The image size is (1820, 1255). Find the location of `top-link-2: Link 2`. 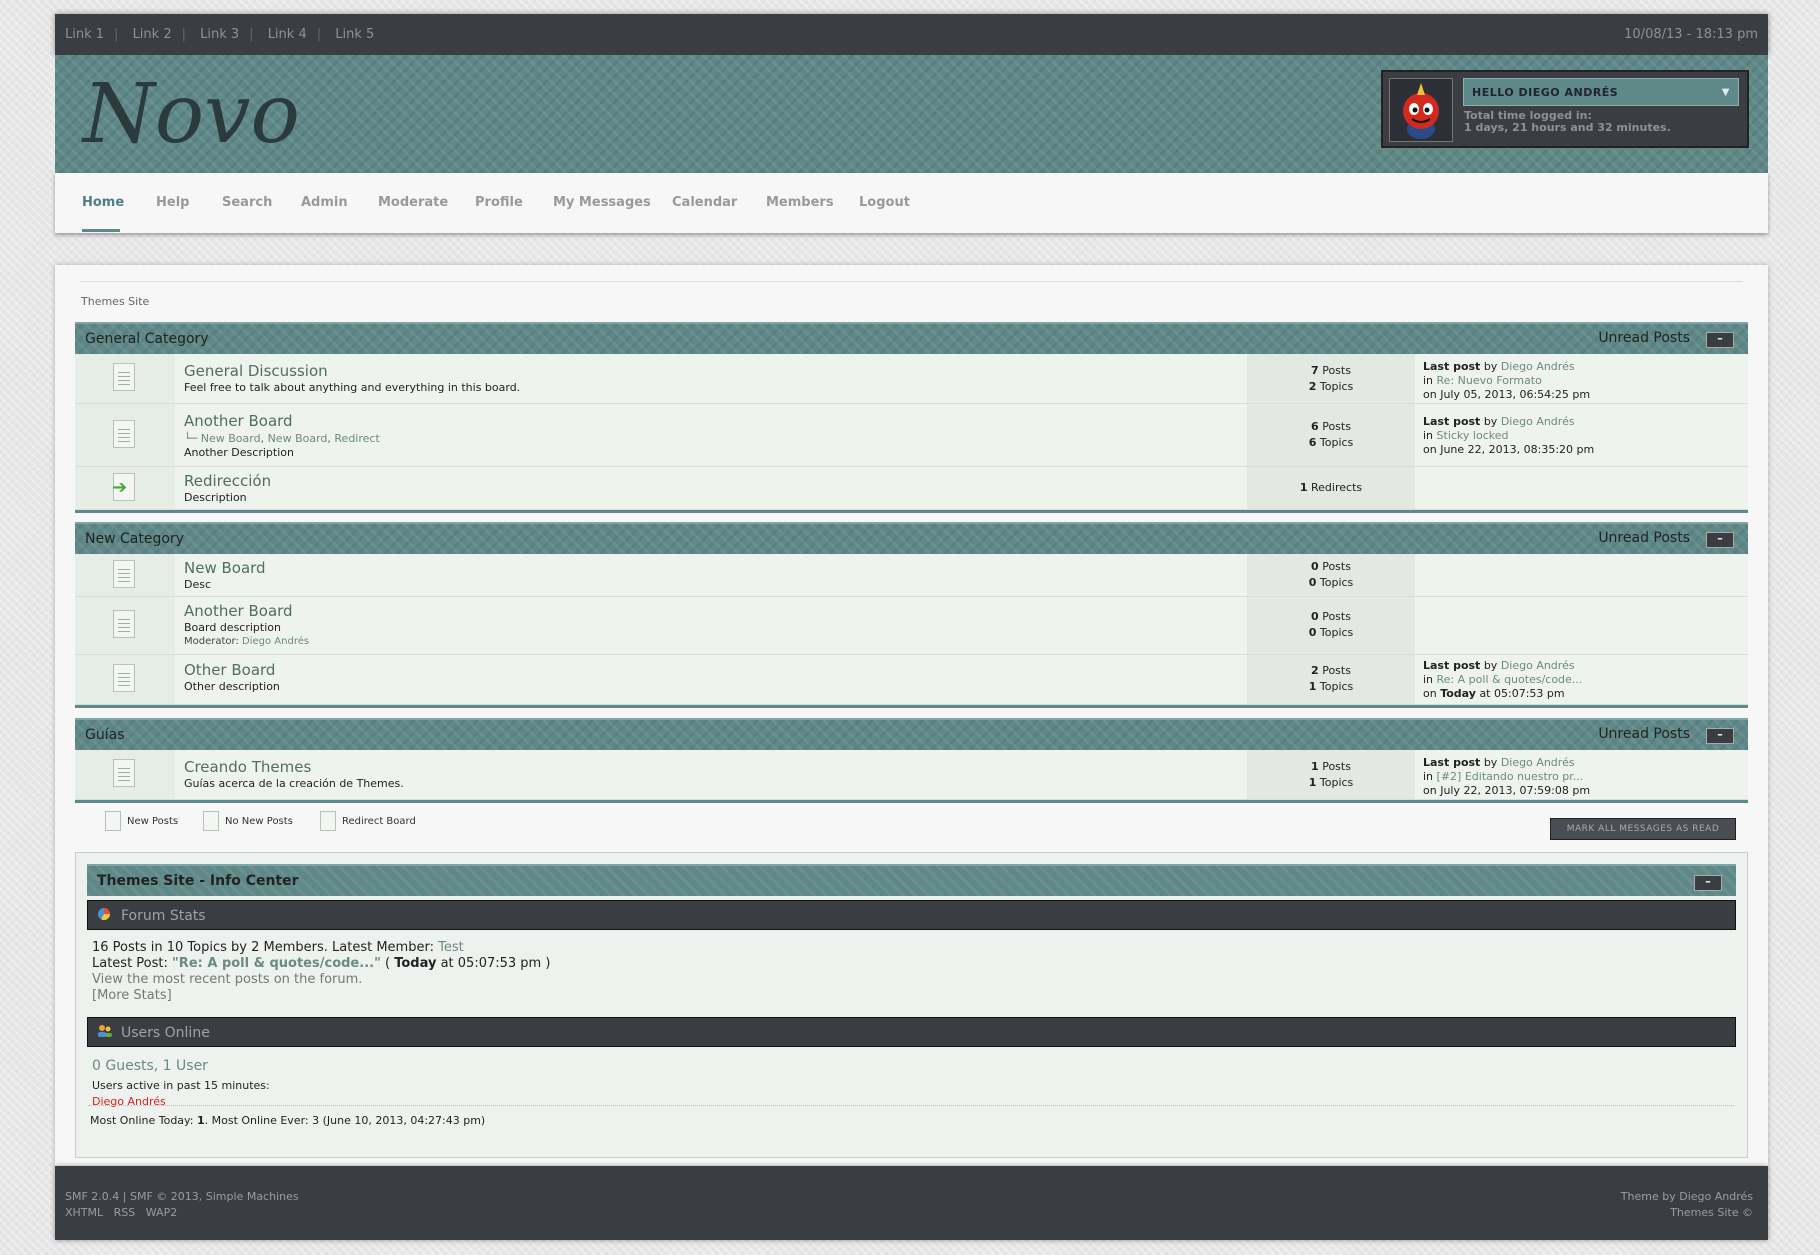

top-link-2: Link 2 is located at coordinates (157, 34).